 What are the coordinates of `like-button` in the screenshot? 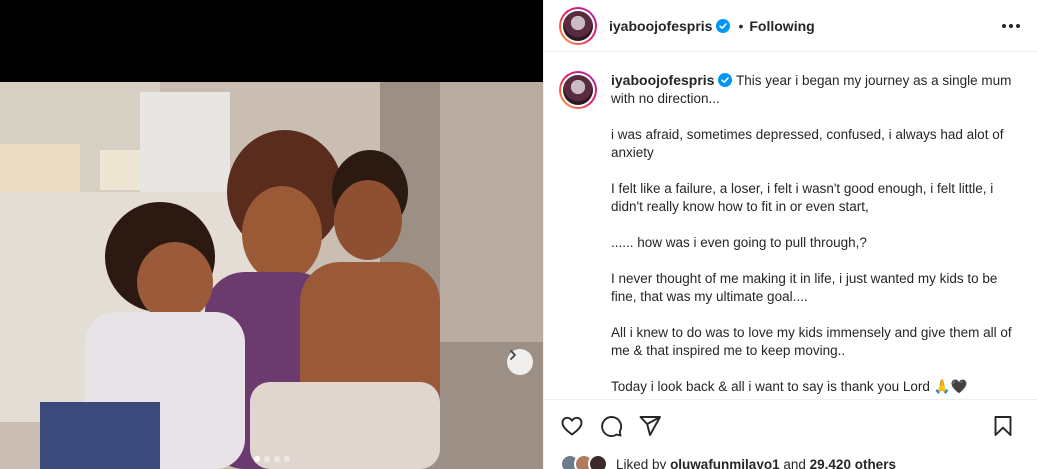 It's located at (572, 426).